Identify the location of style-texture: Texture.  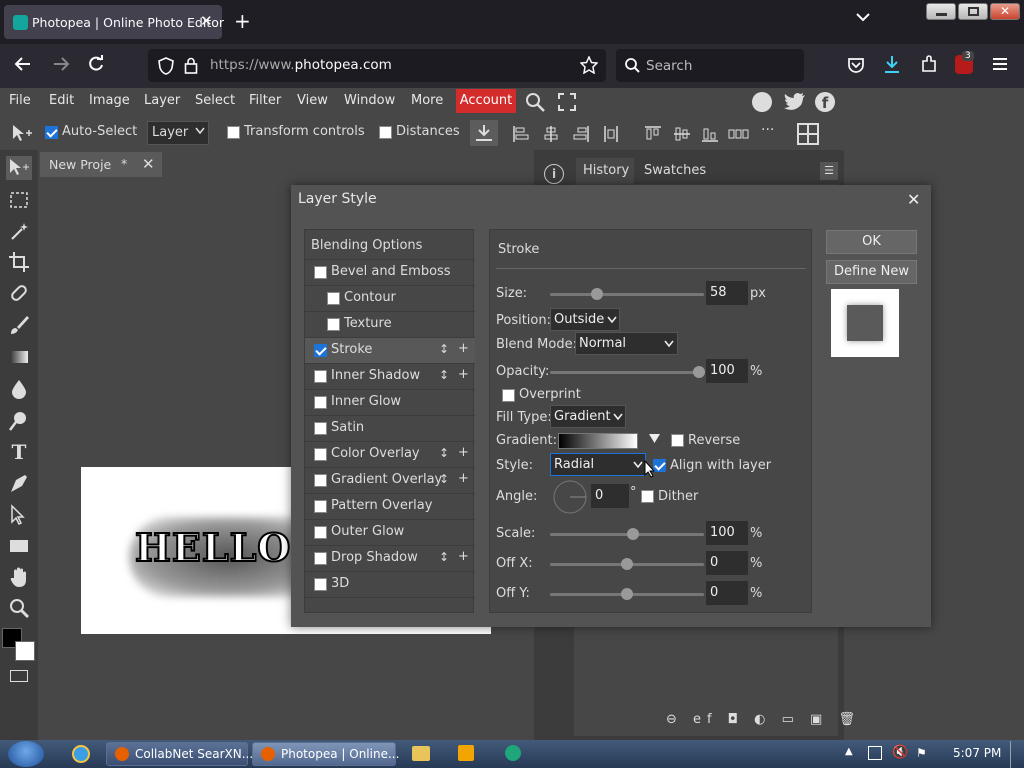
(390, 325).